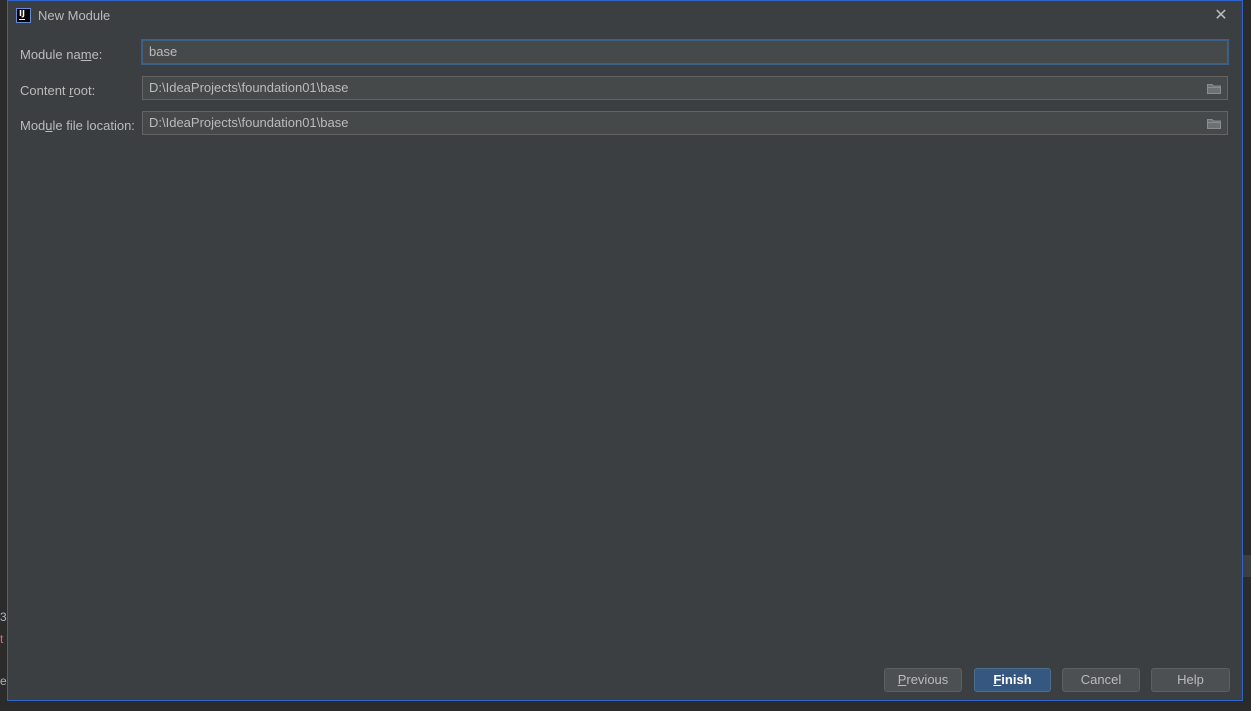 The width and height of the screenshot is (1251, 711). I want to click on content-root-label: Content root:, so click(58, 90).